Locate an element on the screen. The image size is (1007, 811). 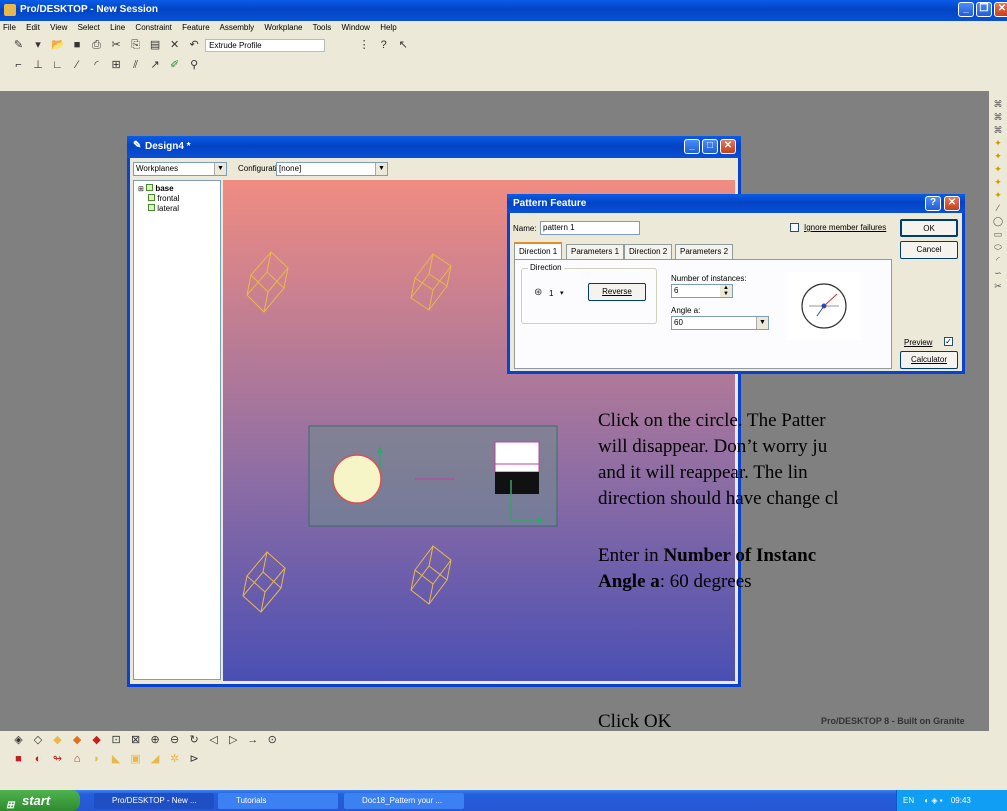
tab-direction-2: Direction 2 is located at coordinates (648, 251).